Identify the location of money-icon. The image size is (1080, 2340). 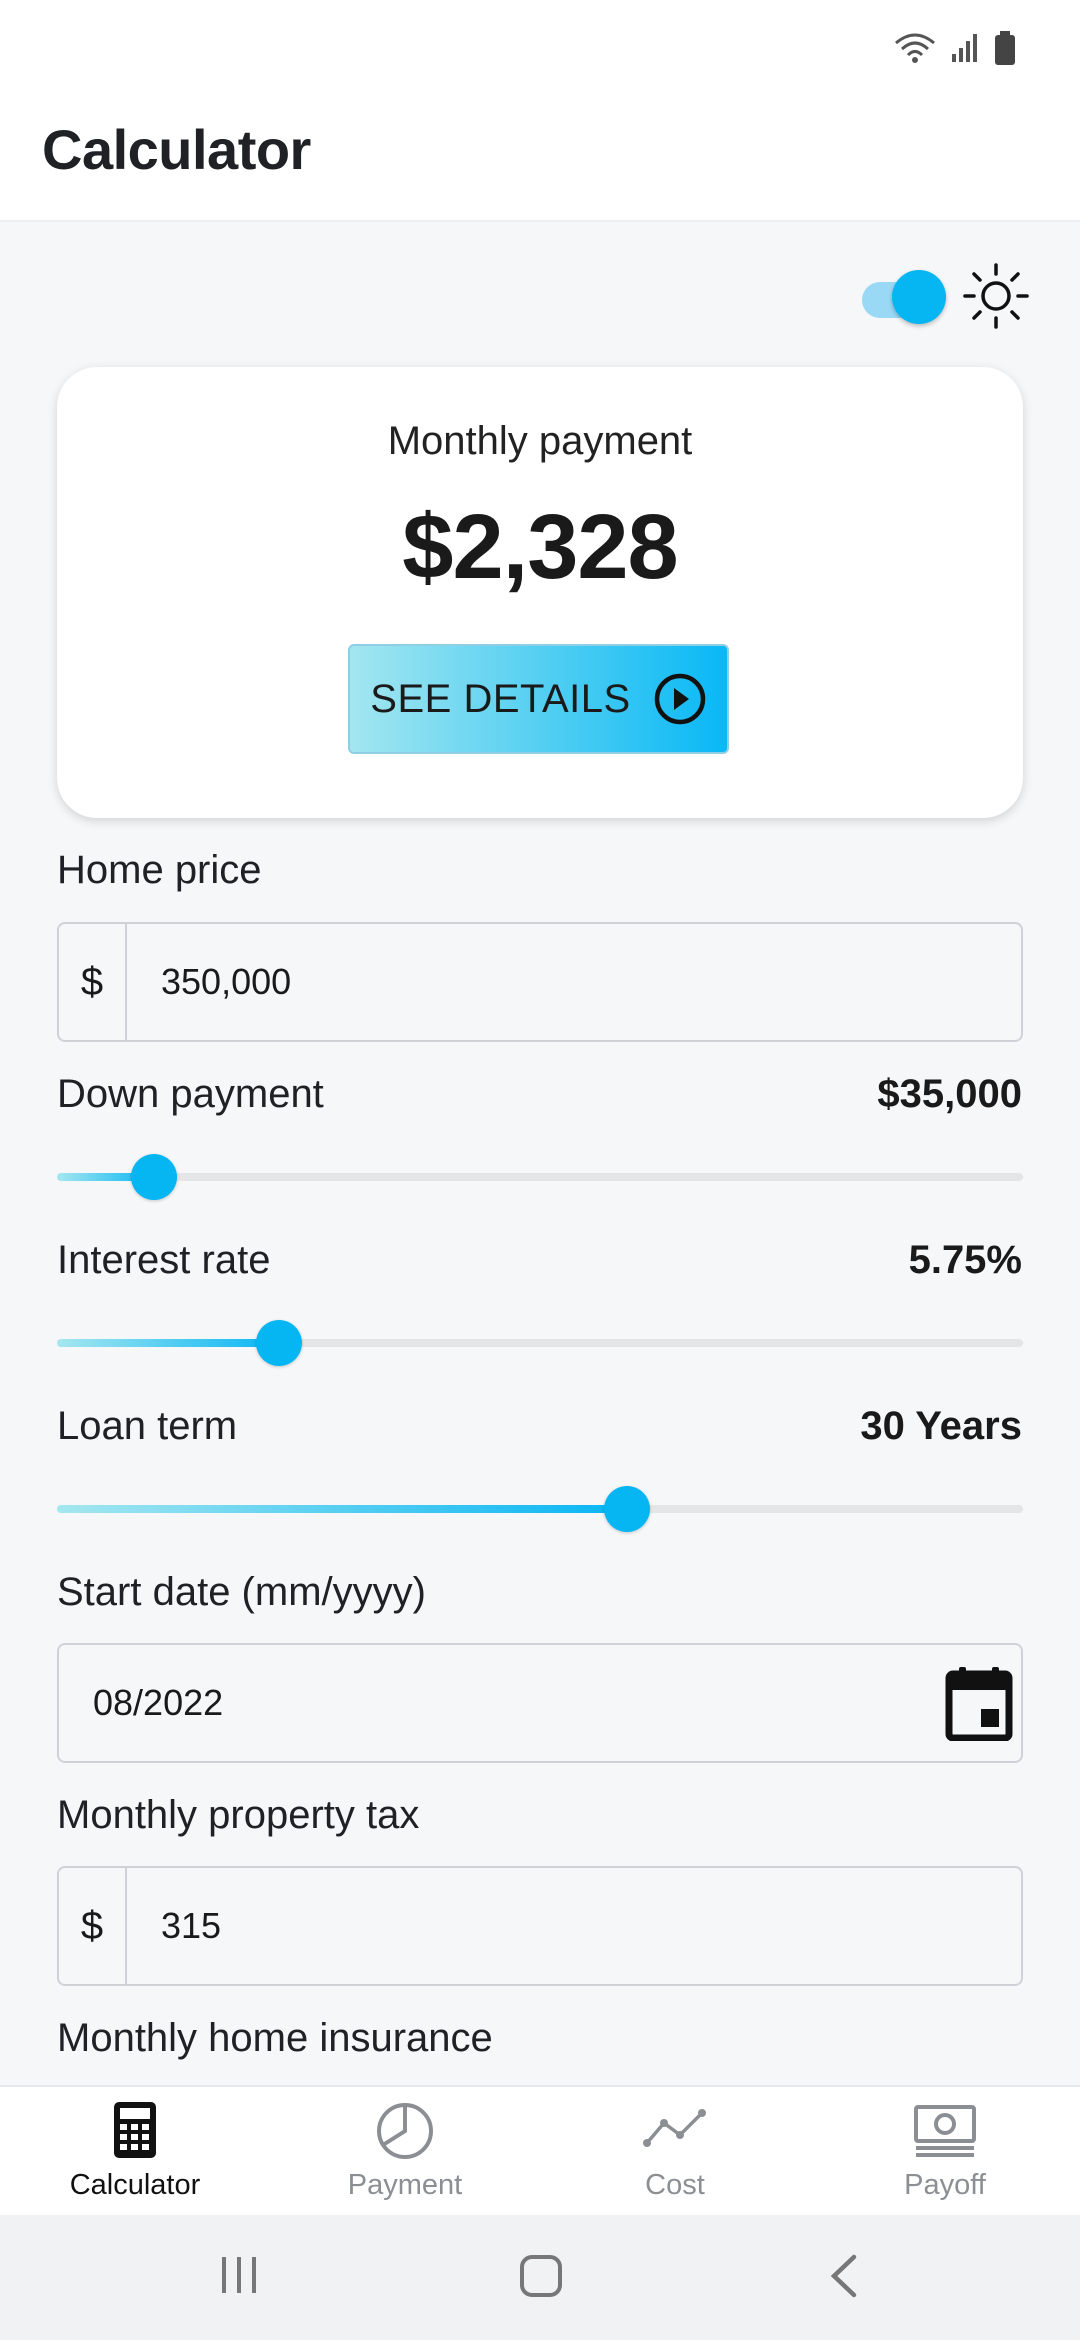
(945, 2131).